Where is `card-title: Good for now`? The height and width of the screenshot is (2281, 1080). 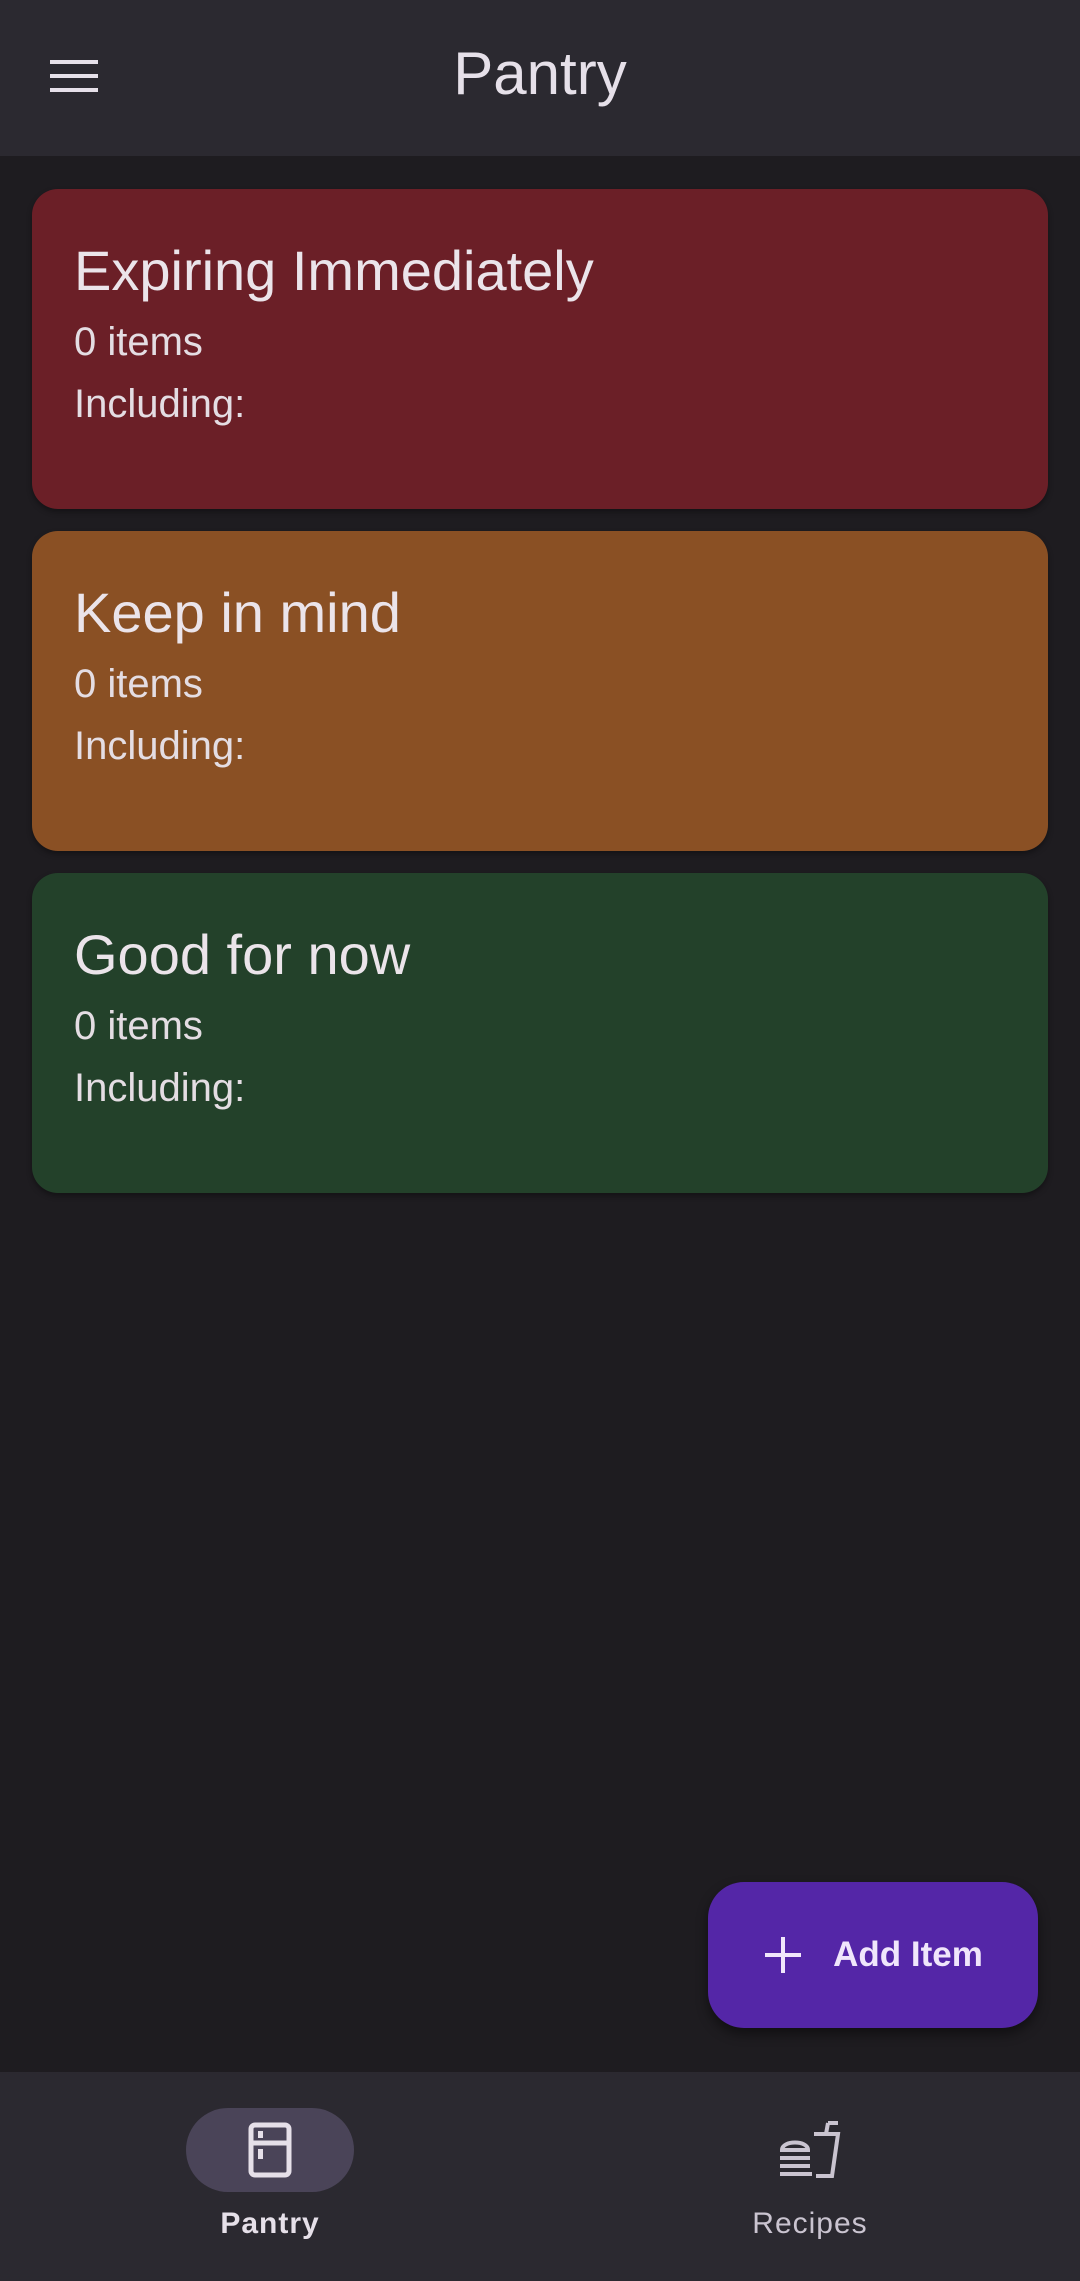 card-title: Good for now is located at coordinates (242, 954).